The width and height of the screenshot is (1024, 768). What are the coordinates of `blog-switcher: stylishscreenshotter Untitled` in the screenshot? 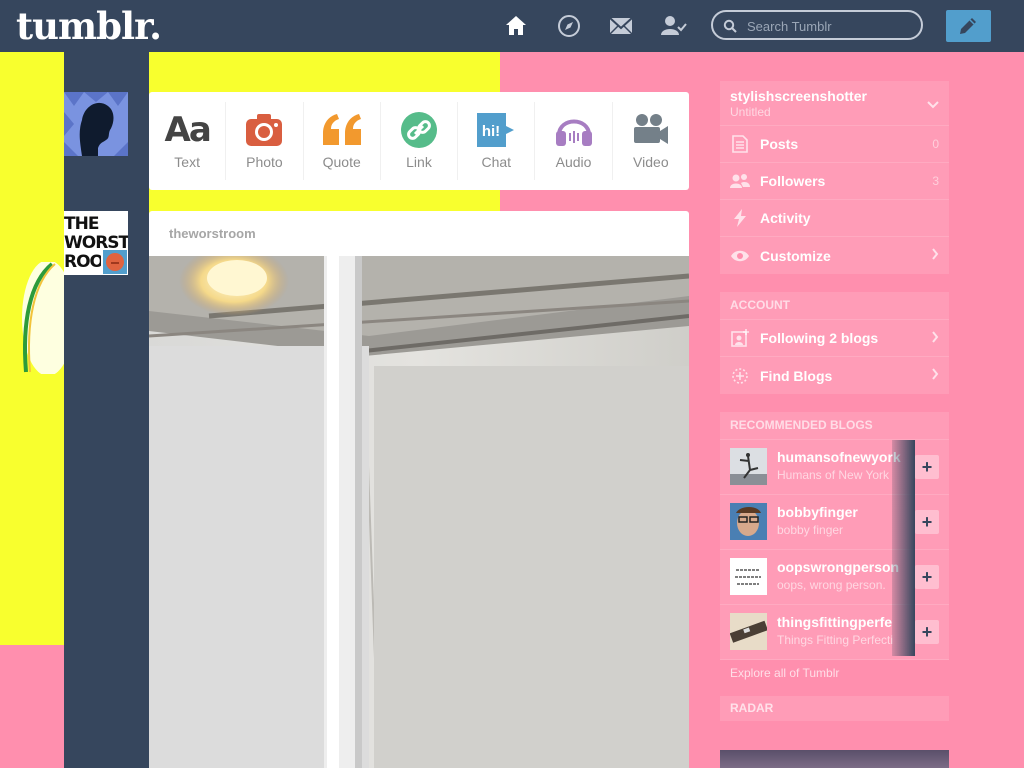 It's located at (834, 103).